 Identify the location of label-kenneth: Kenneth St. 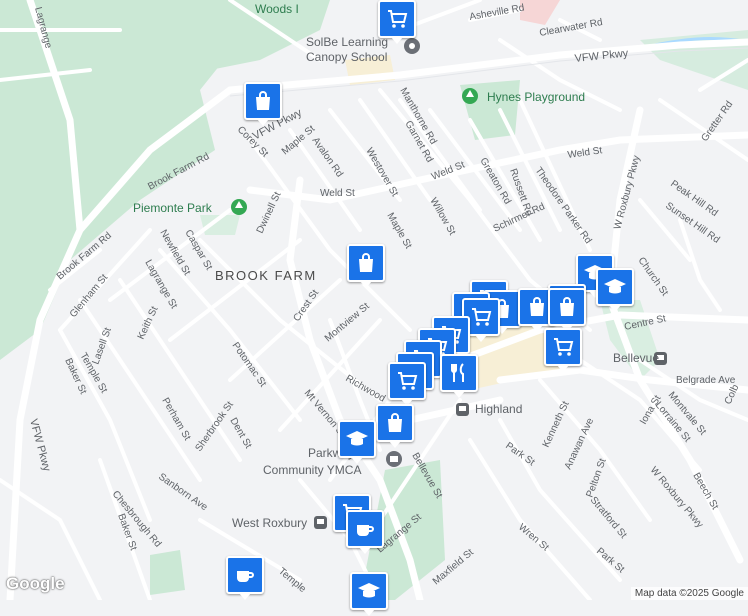
(556, 425).